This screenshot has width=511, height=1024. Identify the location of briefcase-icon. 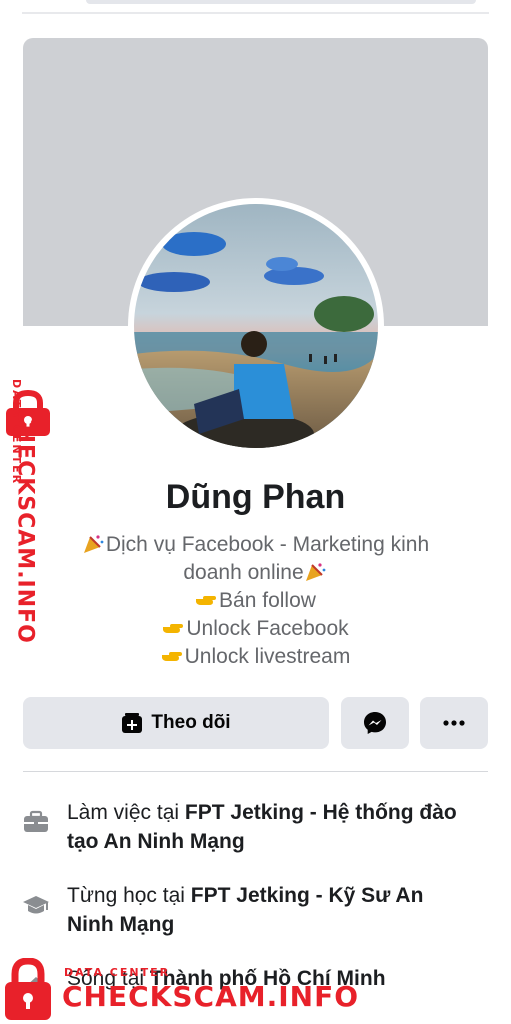
(36, 821).